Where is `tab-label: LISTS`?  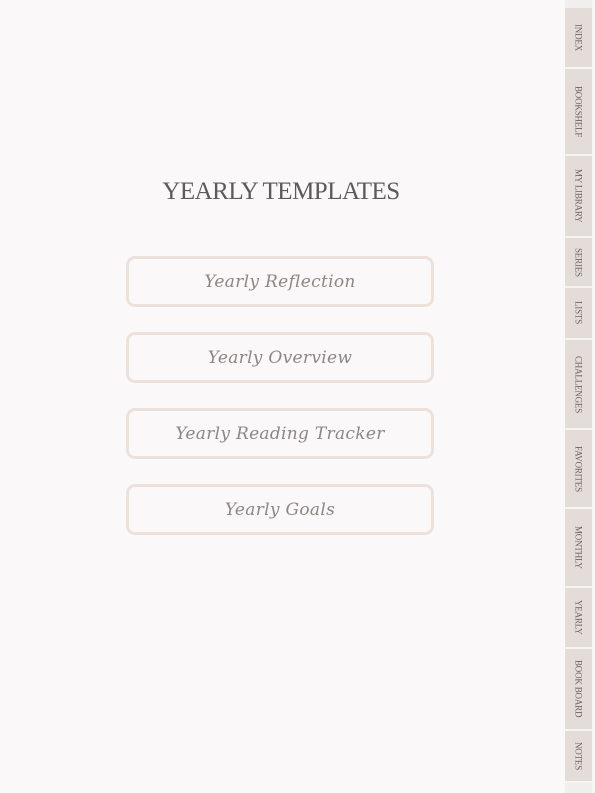 tab-label: LISTS is located at coordinates (578, 313).